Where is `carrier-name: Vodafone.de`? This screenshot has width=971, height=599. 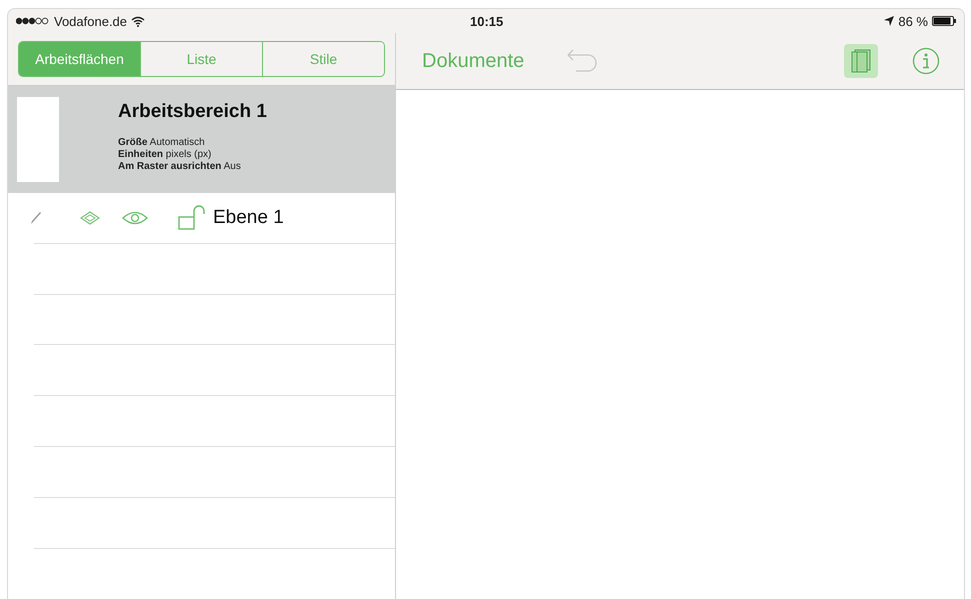
carrier-name: Vodafone.de is located at coordinates (91, 21).